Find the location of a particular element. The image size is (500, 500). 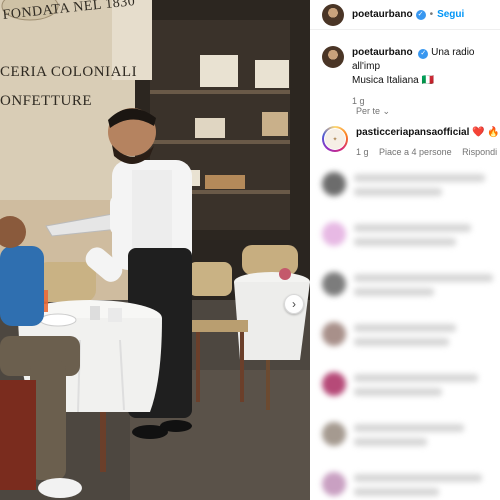

comment-likes-link: Piace a 4 persone is located at coordinates (415, 152).